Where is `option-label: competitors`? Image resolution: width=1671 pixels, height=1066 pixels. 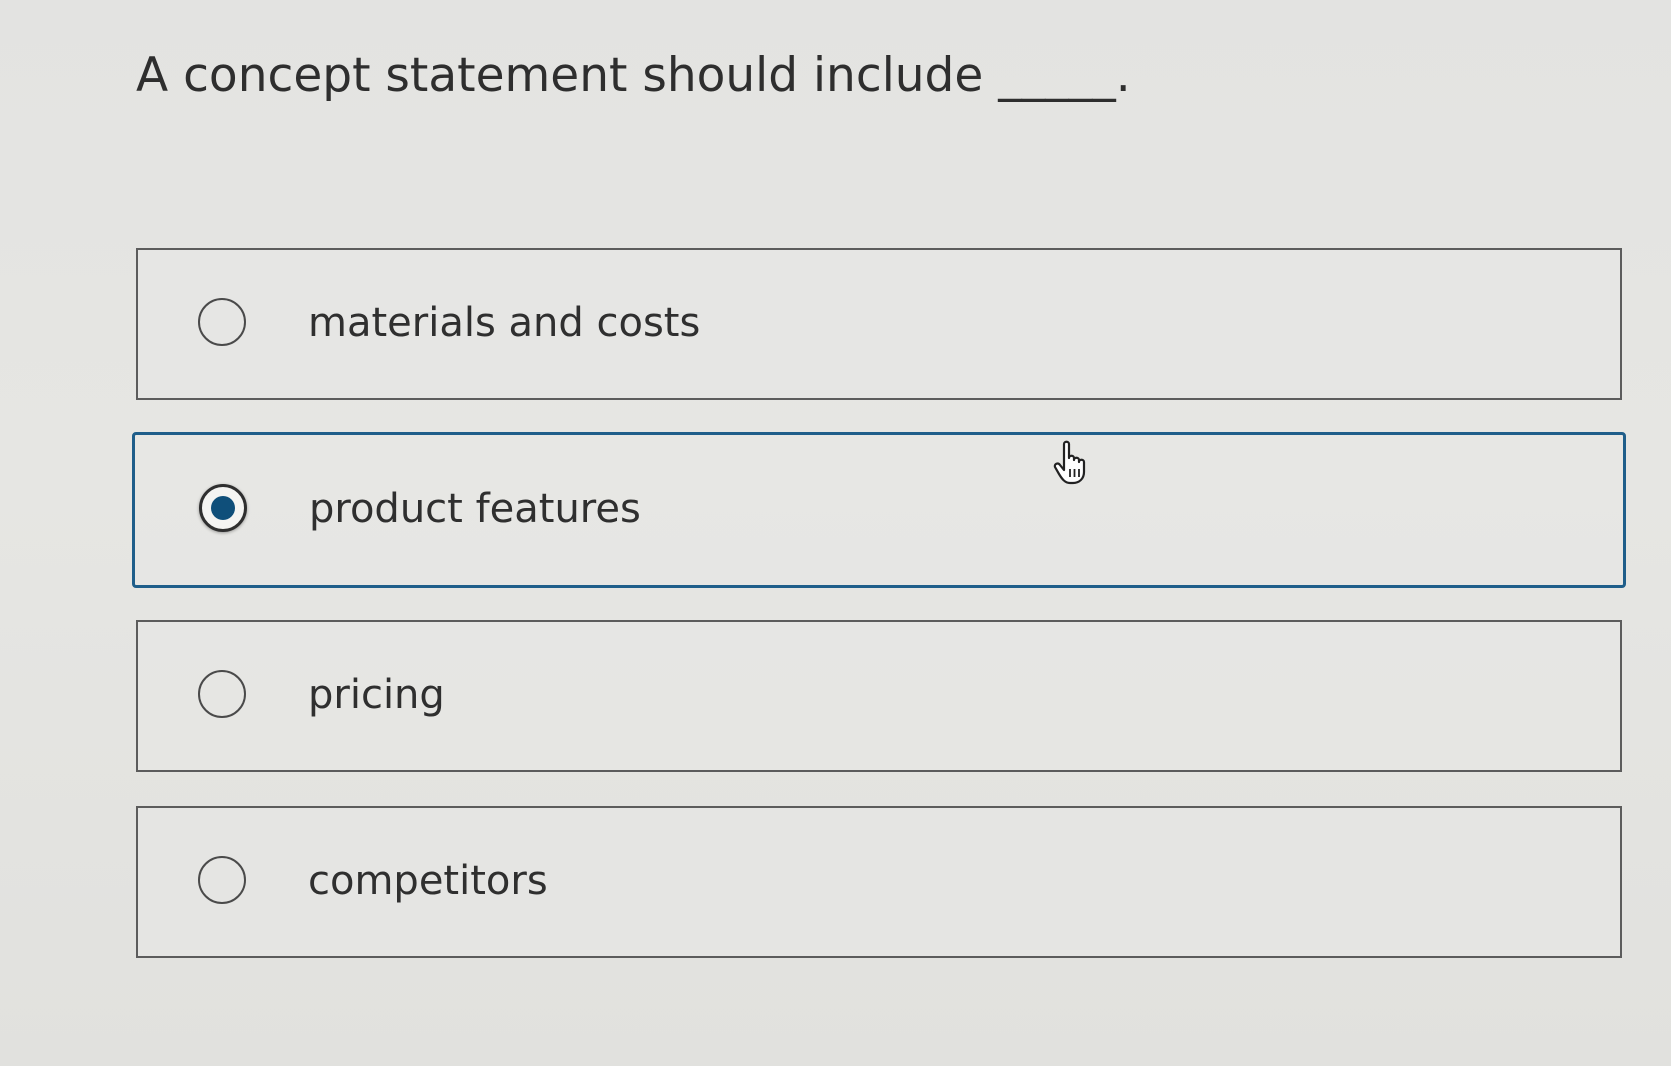
option-label: competitors is located at coordinates (428, 881).